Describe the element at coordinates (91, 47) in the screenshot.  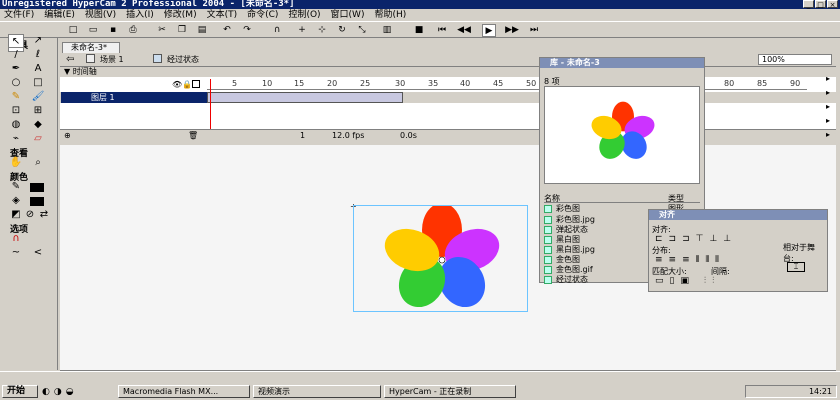
I see `document-tab: 未命名-3*` at that location.